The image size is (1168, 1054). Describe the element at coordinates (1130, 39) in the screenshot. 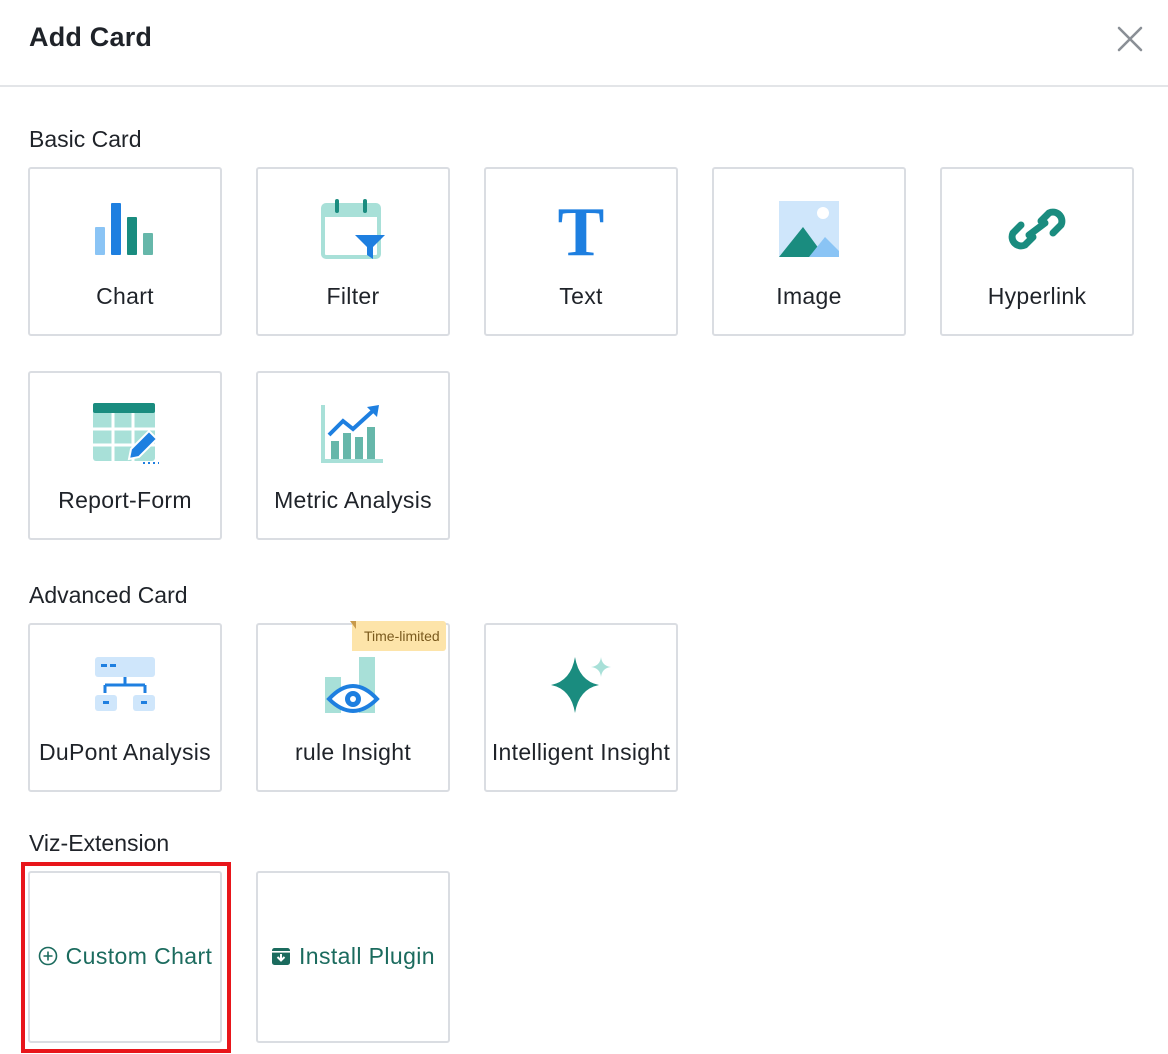

I see `close-icon` at that location.